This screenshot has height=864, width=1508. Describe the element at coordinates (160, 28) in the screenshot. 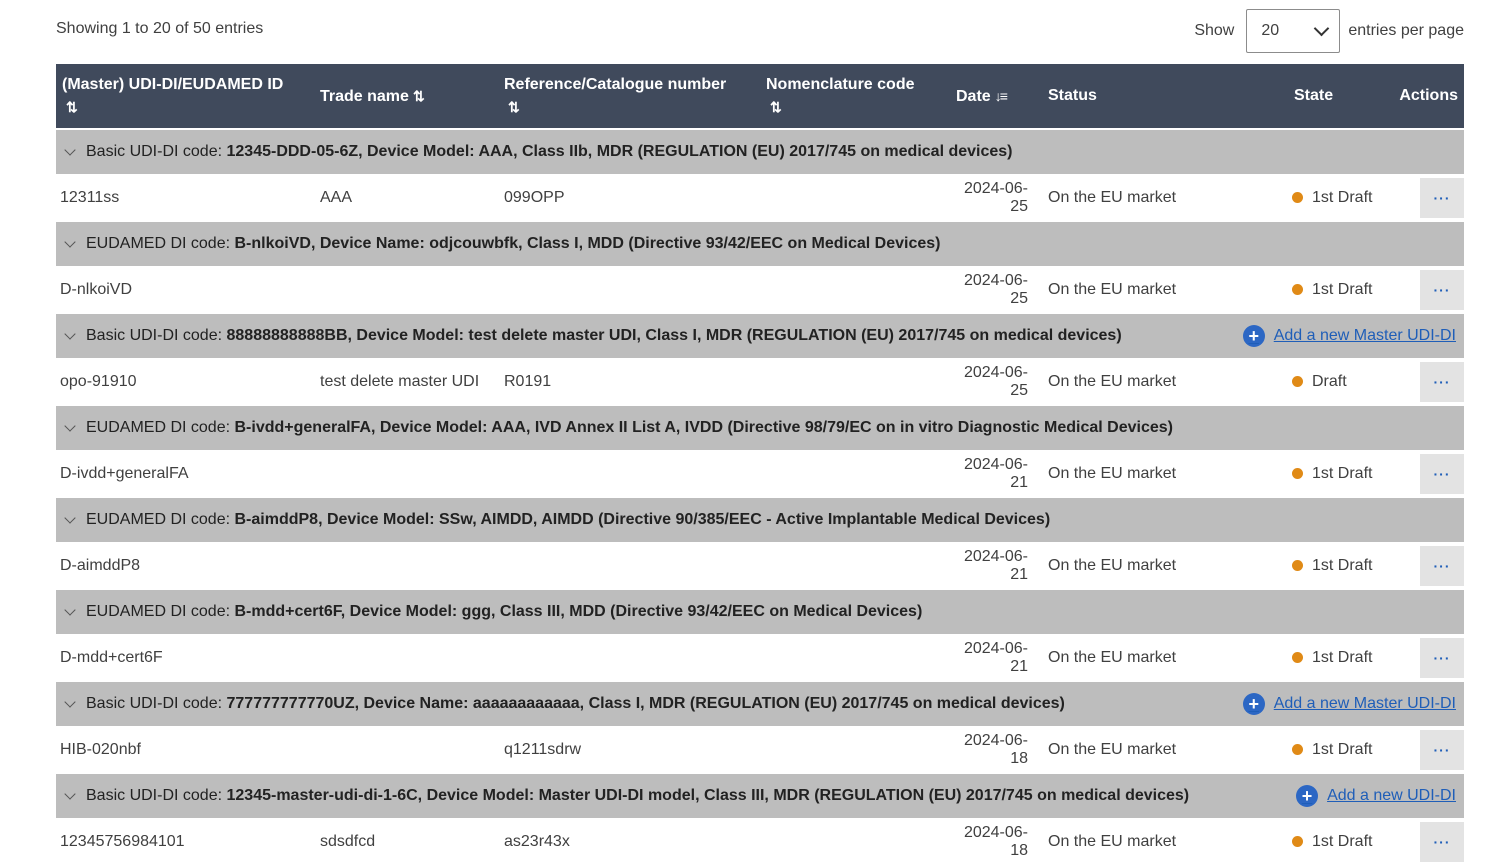

I see `entries-summary: Showing 1 to 20 of 50 entries` at that location.